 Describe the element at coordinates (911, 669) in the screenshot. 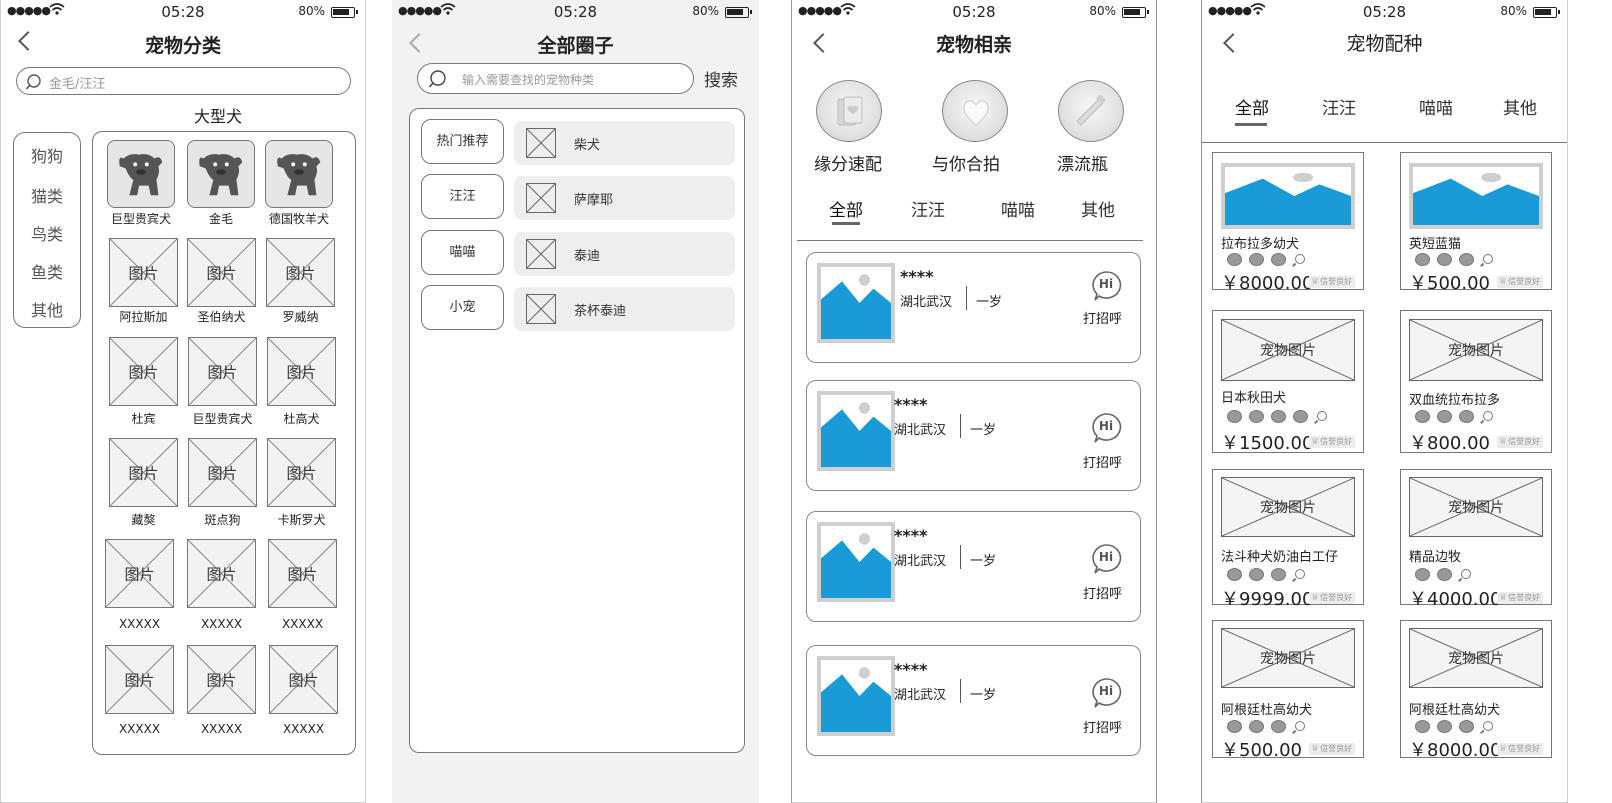

I see `pet-name: ****` at that location.